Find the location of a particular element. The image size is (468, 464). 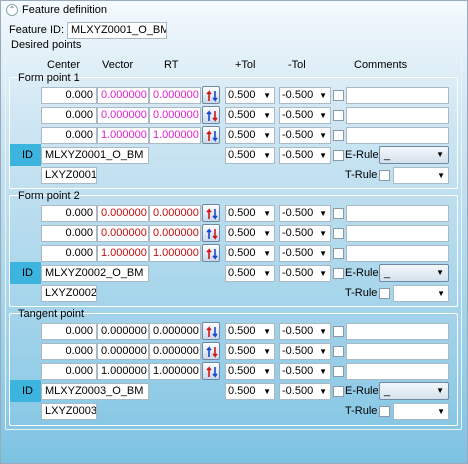

e-rule-value: _ is located at coordinates (387, 273).